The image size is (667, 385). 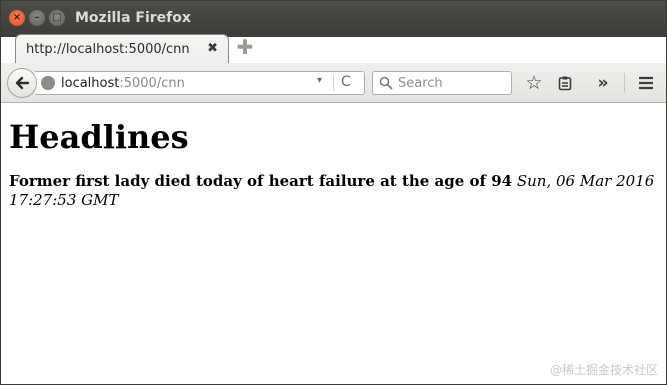 What do you see at coordinates (333, 19) in the screenshot?
I see `title-bar: × – □ Mozilla Firefox` at bounding box center [333, 19].